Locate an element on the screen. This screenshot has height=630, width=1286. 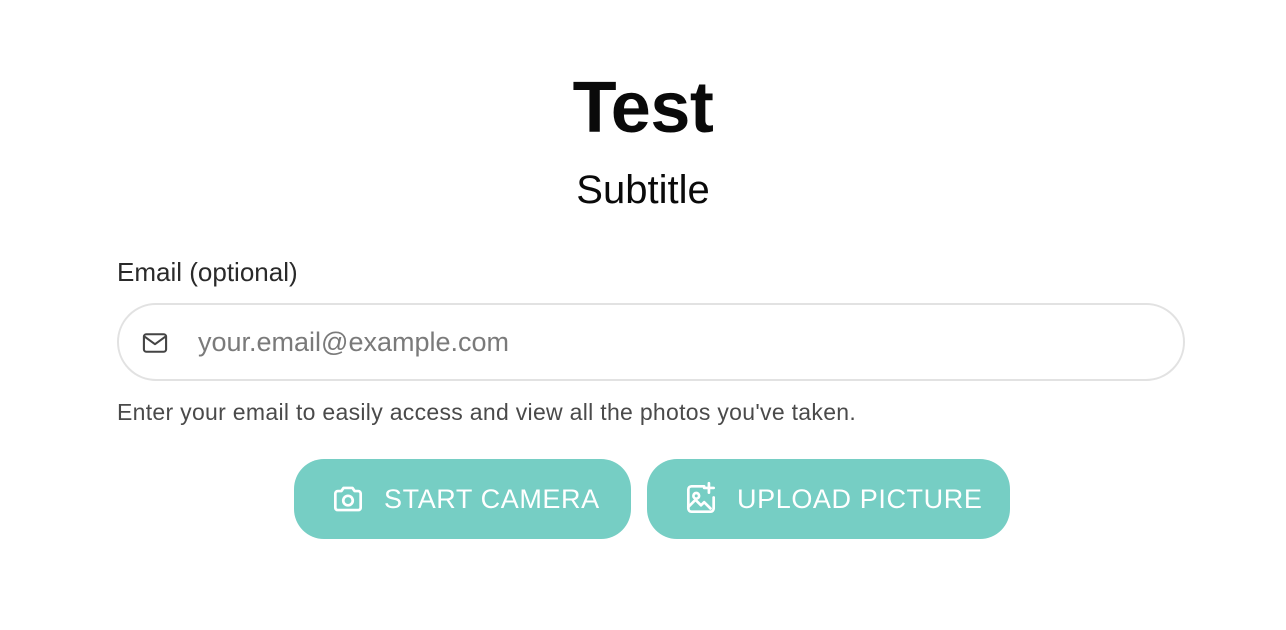
email-input is located at coordinates (678, 342).